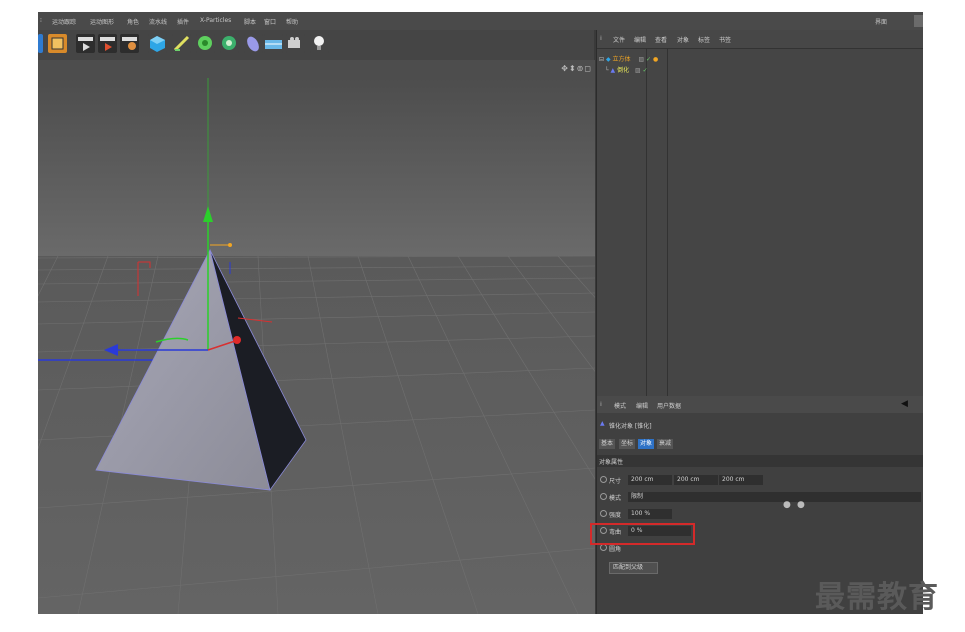  What do you see at coordinates (157, 43) in the screenshot?
I see `cube-object-icon` at bounding box center [157, 43].